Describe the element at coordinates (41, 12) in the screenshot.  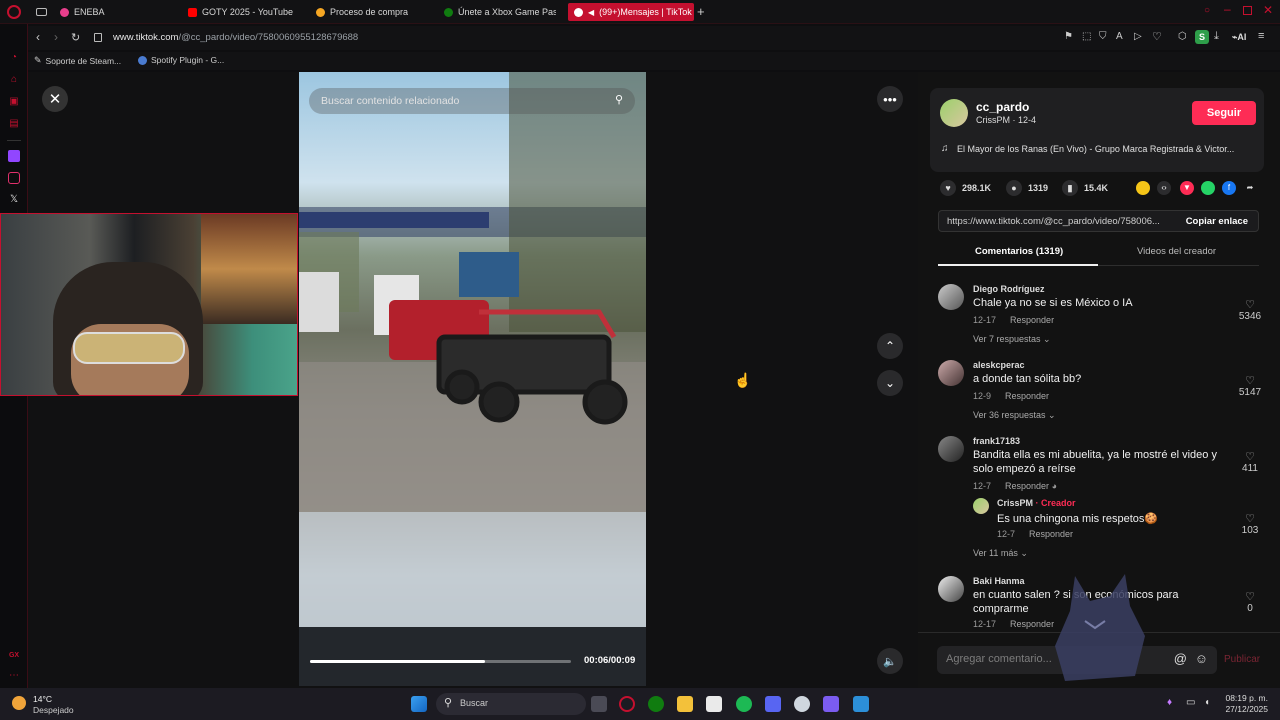
I see `tab-overview-icon` at that location.